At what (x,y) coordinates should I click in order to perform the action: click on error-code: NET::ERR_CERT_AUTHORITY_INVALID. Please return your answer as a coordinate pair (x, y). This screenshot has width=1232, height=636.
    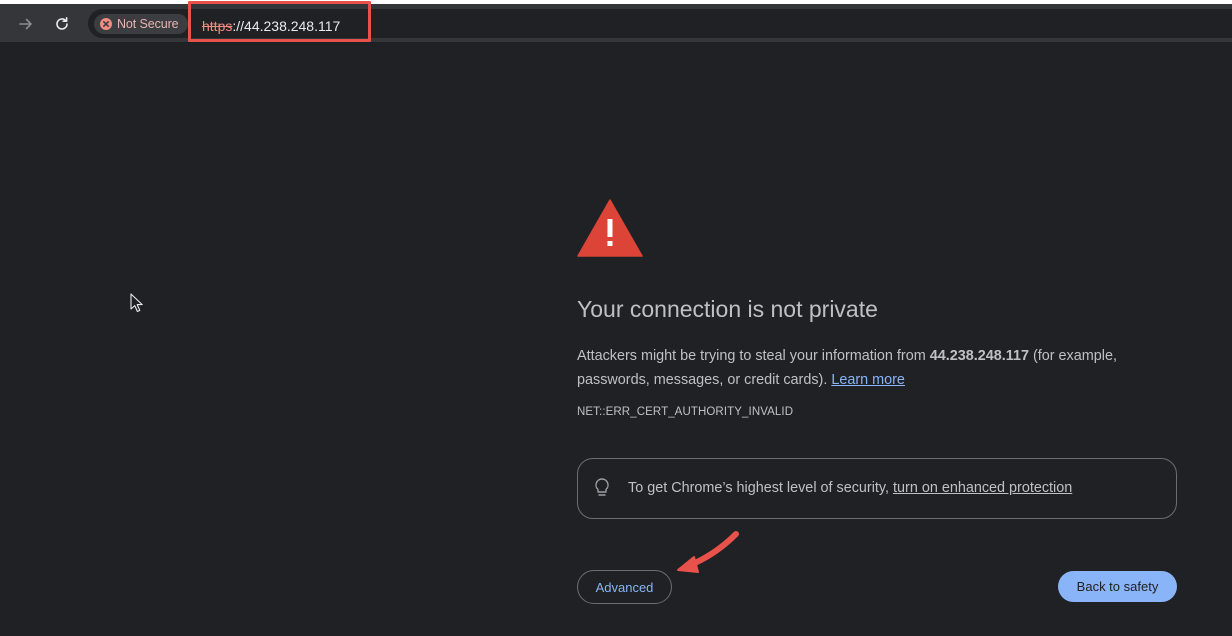
    Looking at the image, I should click on (685, 412).